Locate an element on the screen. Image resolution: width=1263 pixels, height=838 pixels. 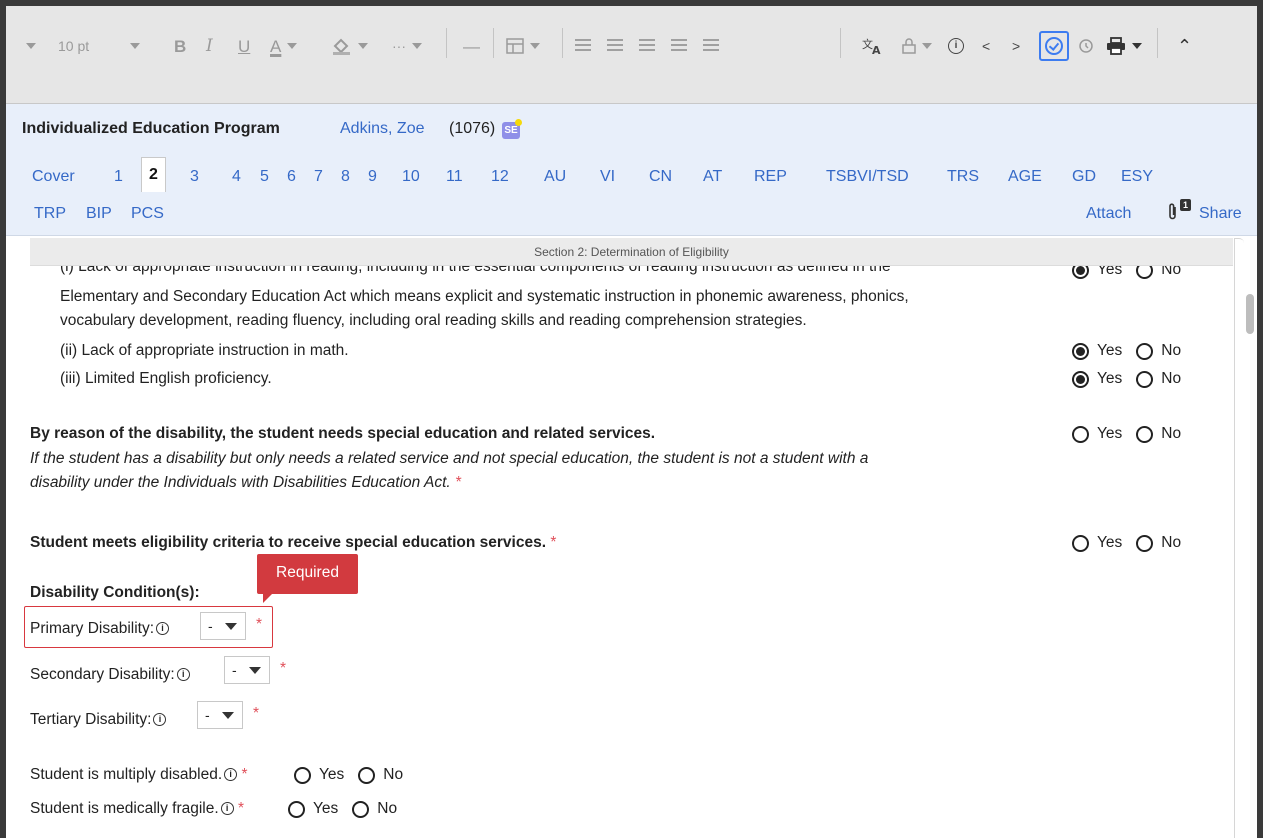
secondary-disability-select: - is located at coordinates (247, 670).